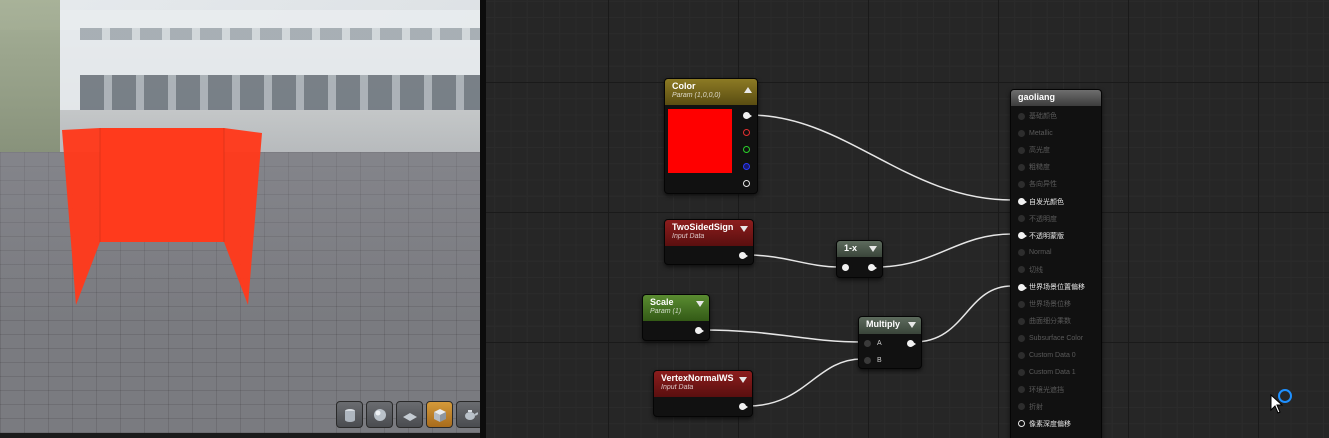 The height and width of the screenshot is (438, 1329). What do you see at coordinates (1036, 407) in the screenshot?
I see `material-input-label: 折射` at bounding box center [1036, 407].